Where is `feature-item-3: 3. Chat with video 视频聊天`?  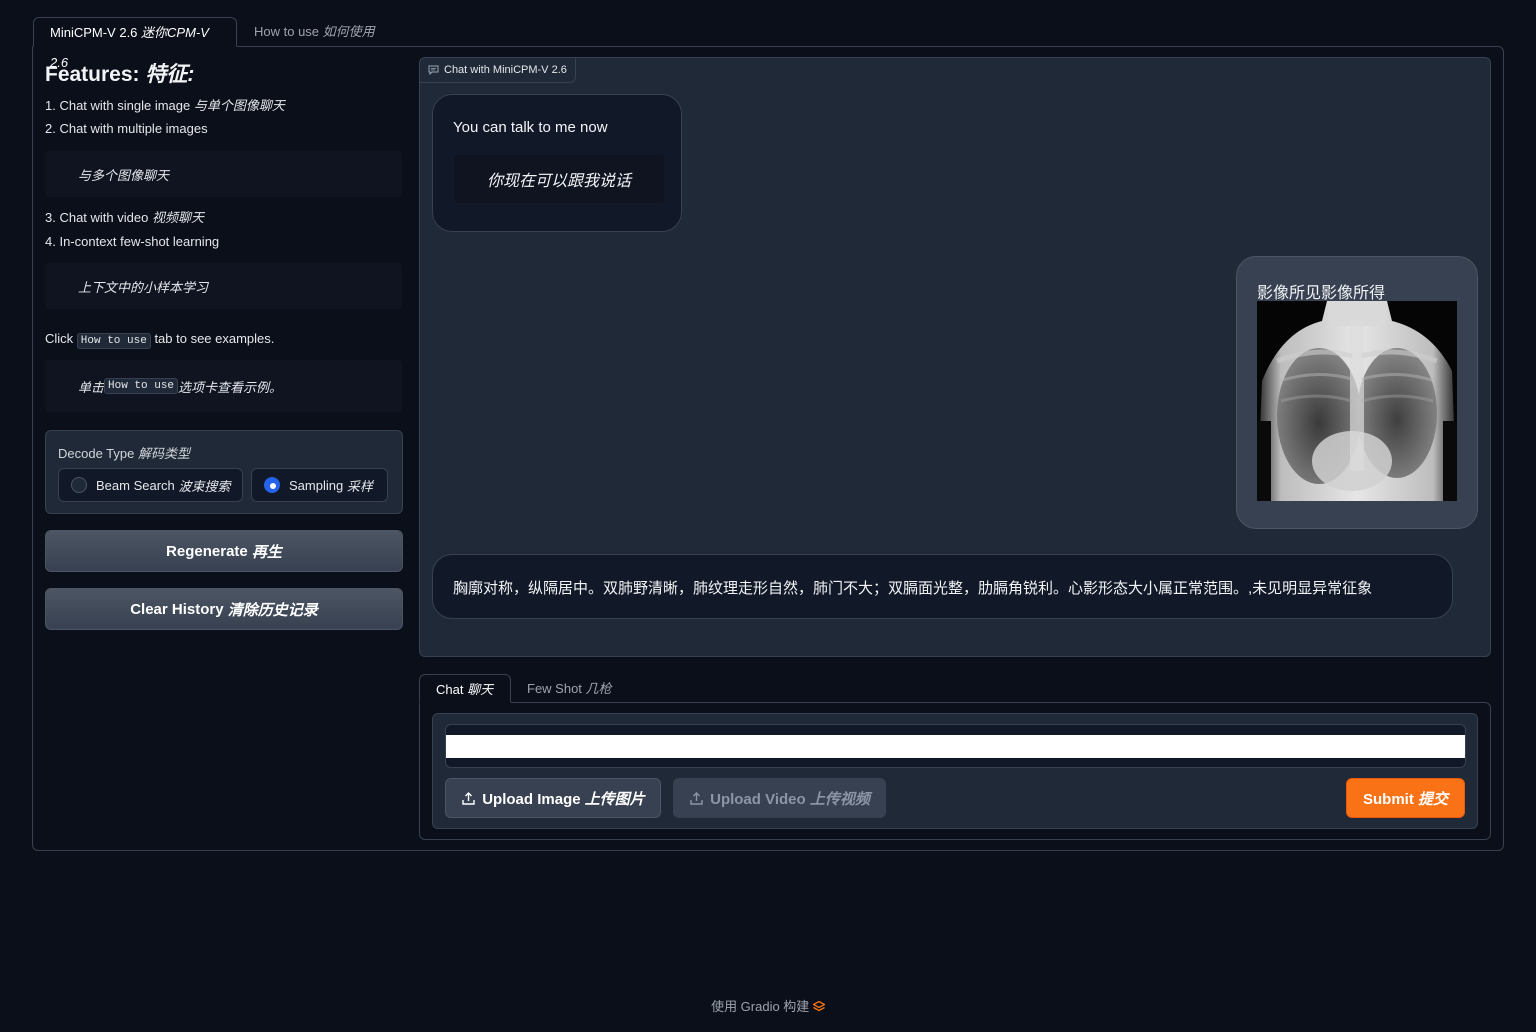 feature-item-3: 3. Chat with video 视频聊天 is located at coordinates (124, 216).